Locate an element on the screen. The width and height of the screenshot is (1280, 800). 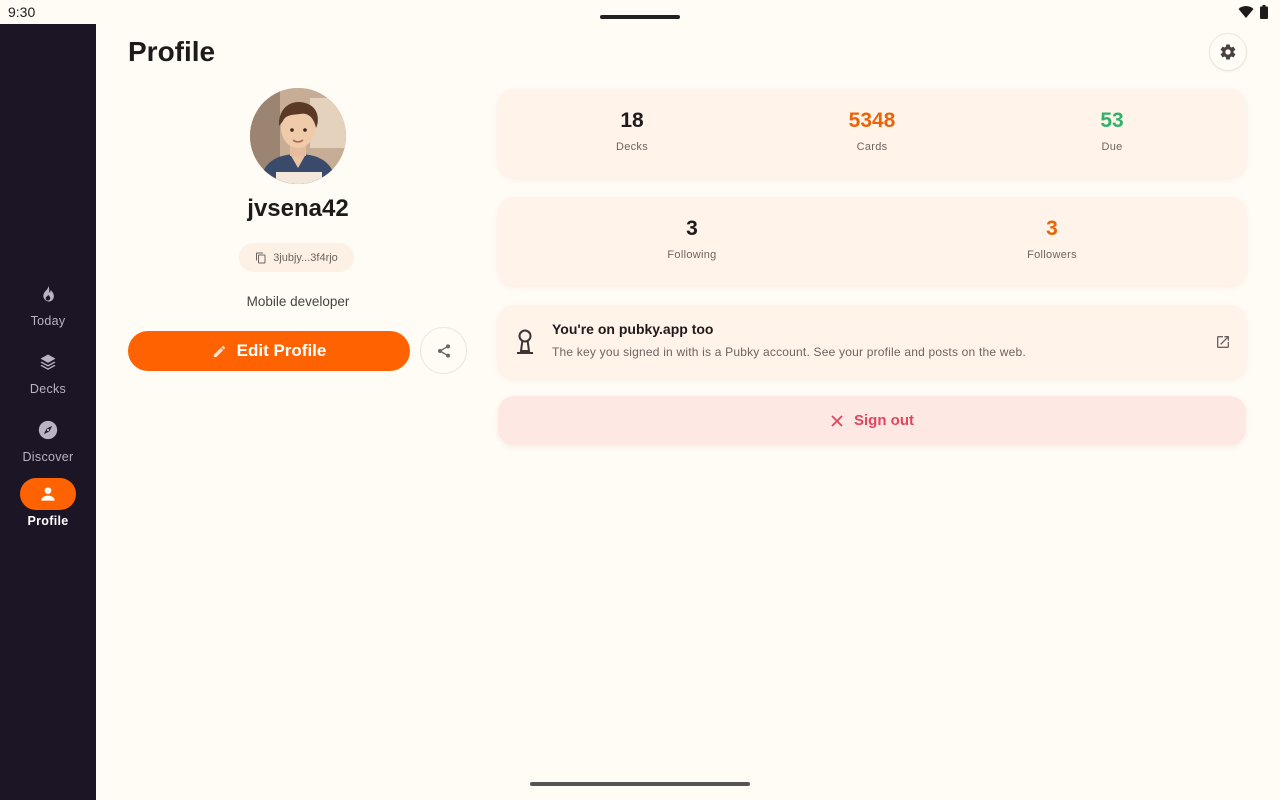
copy-key-chip: 3jubjy...3f4rjo is located at coordinates (296, 257).